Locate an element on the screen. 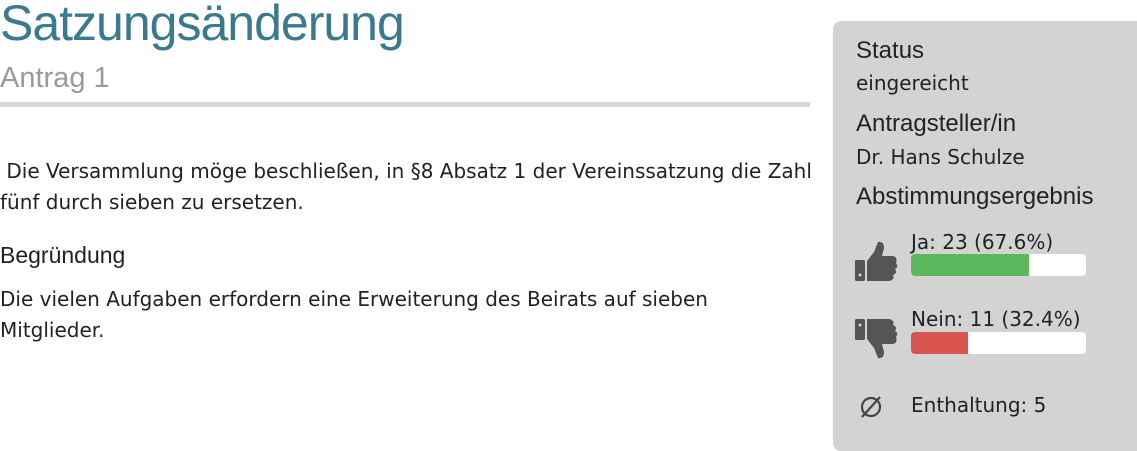  abstain-vote-label: Enthaltung: 5 is located at coordinates (979, 405).